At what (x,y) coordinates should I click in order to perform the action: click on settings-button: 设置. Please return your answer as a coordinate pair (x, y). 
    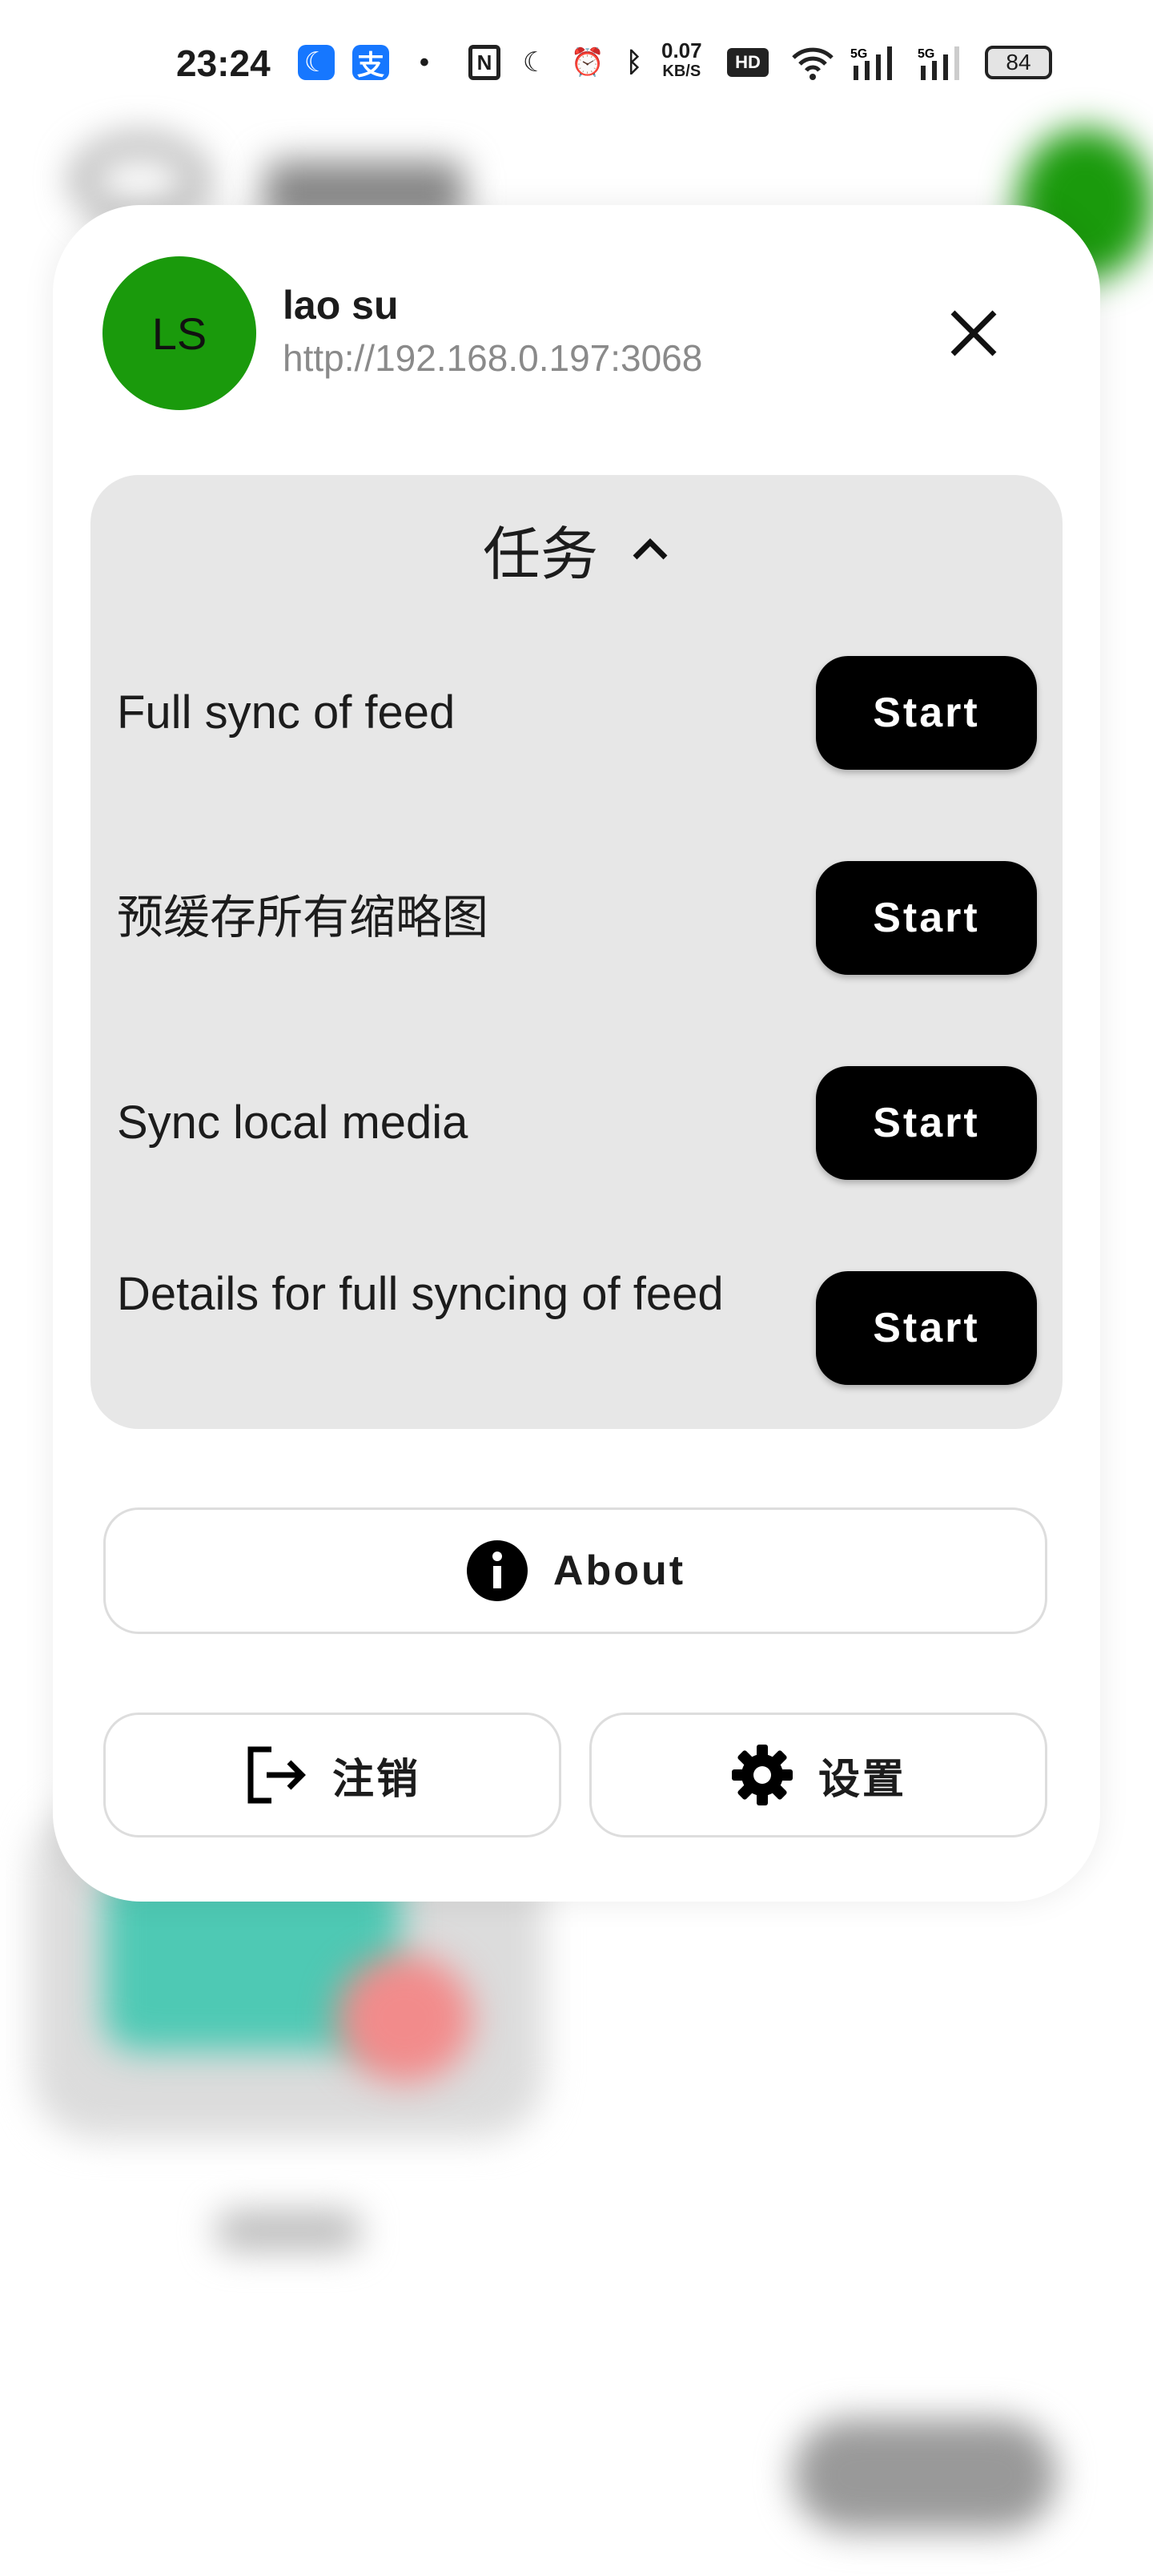
    Looking at the image, I should click on (818, 1775).